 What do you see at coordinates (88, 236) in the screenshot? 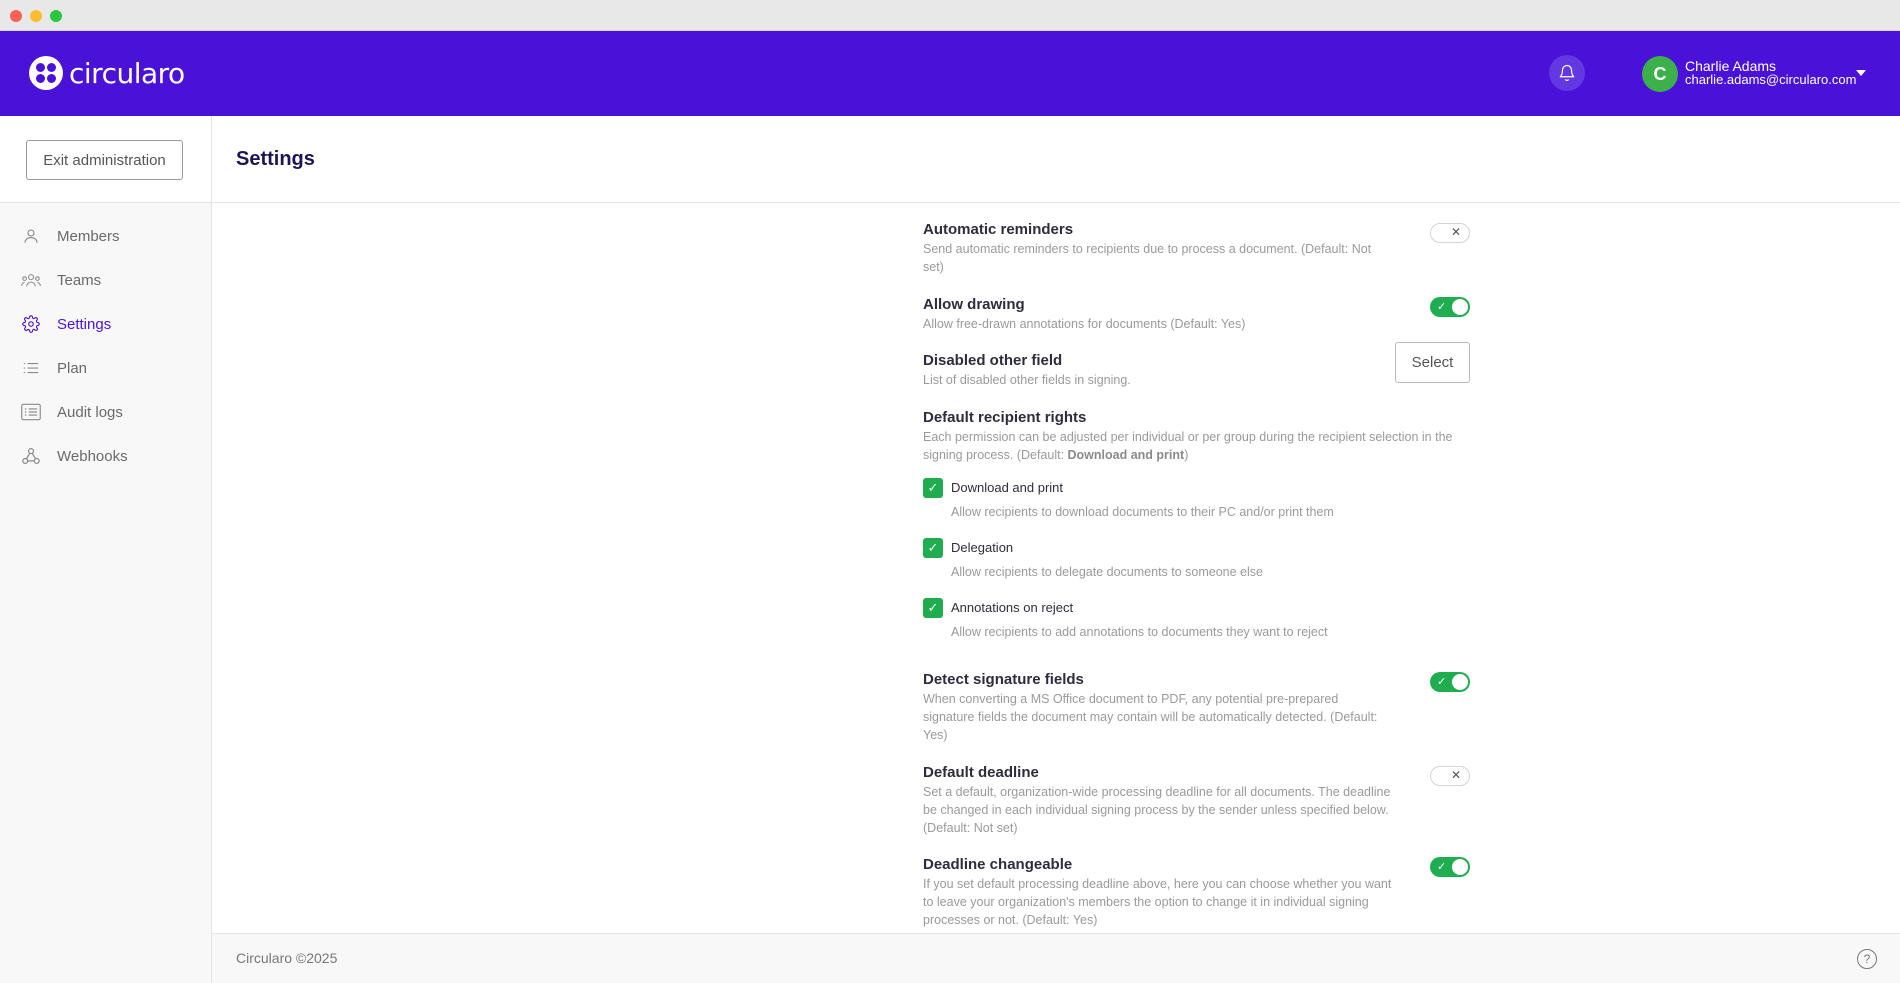
I see `sidebar-item-label: Members` at bounding box center [88, 236].